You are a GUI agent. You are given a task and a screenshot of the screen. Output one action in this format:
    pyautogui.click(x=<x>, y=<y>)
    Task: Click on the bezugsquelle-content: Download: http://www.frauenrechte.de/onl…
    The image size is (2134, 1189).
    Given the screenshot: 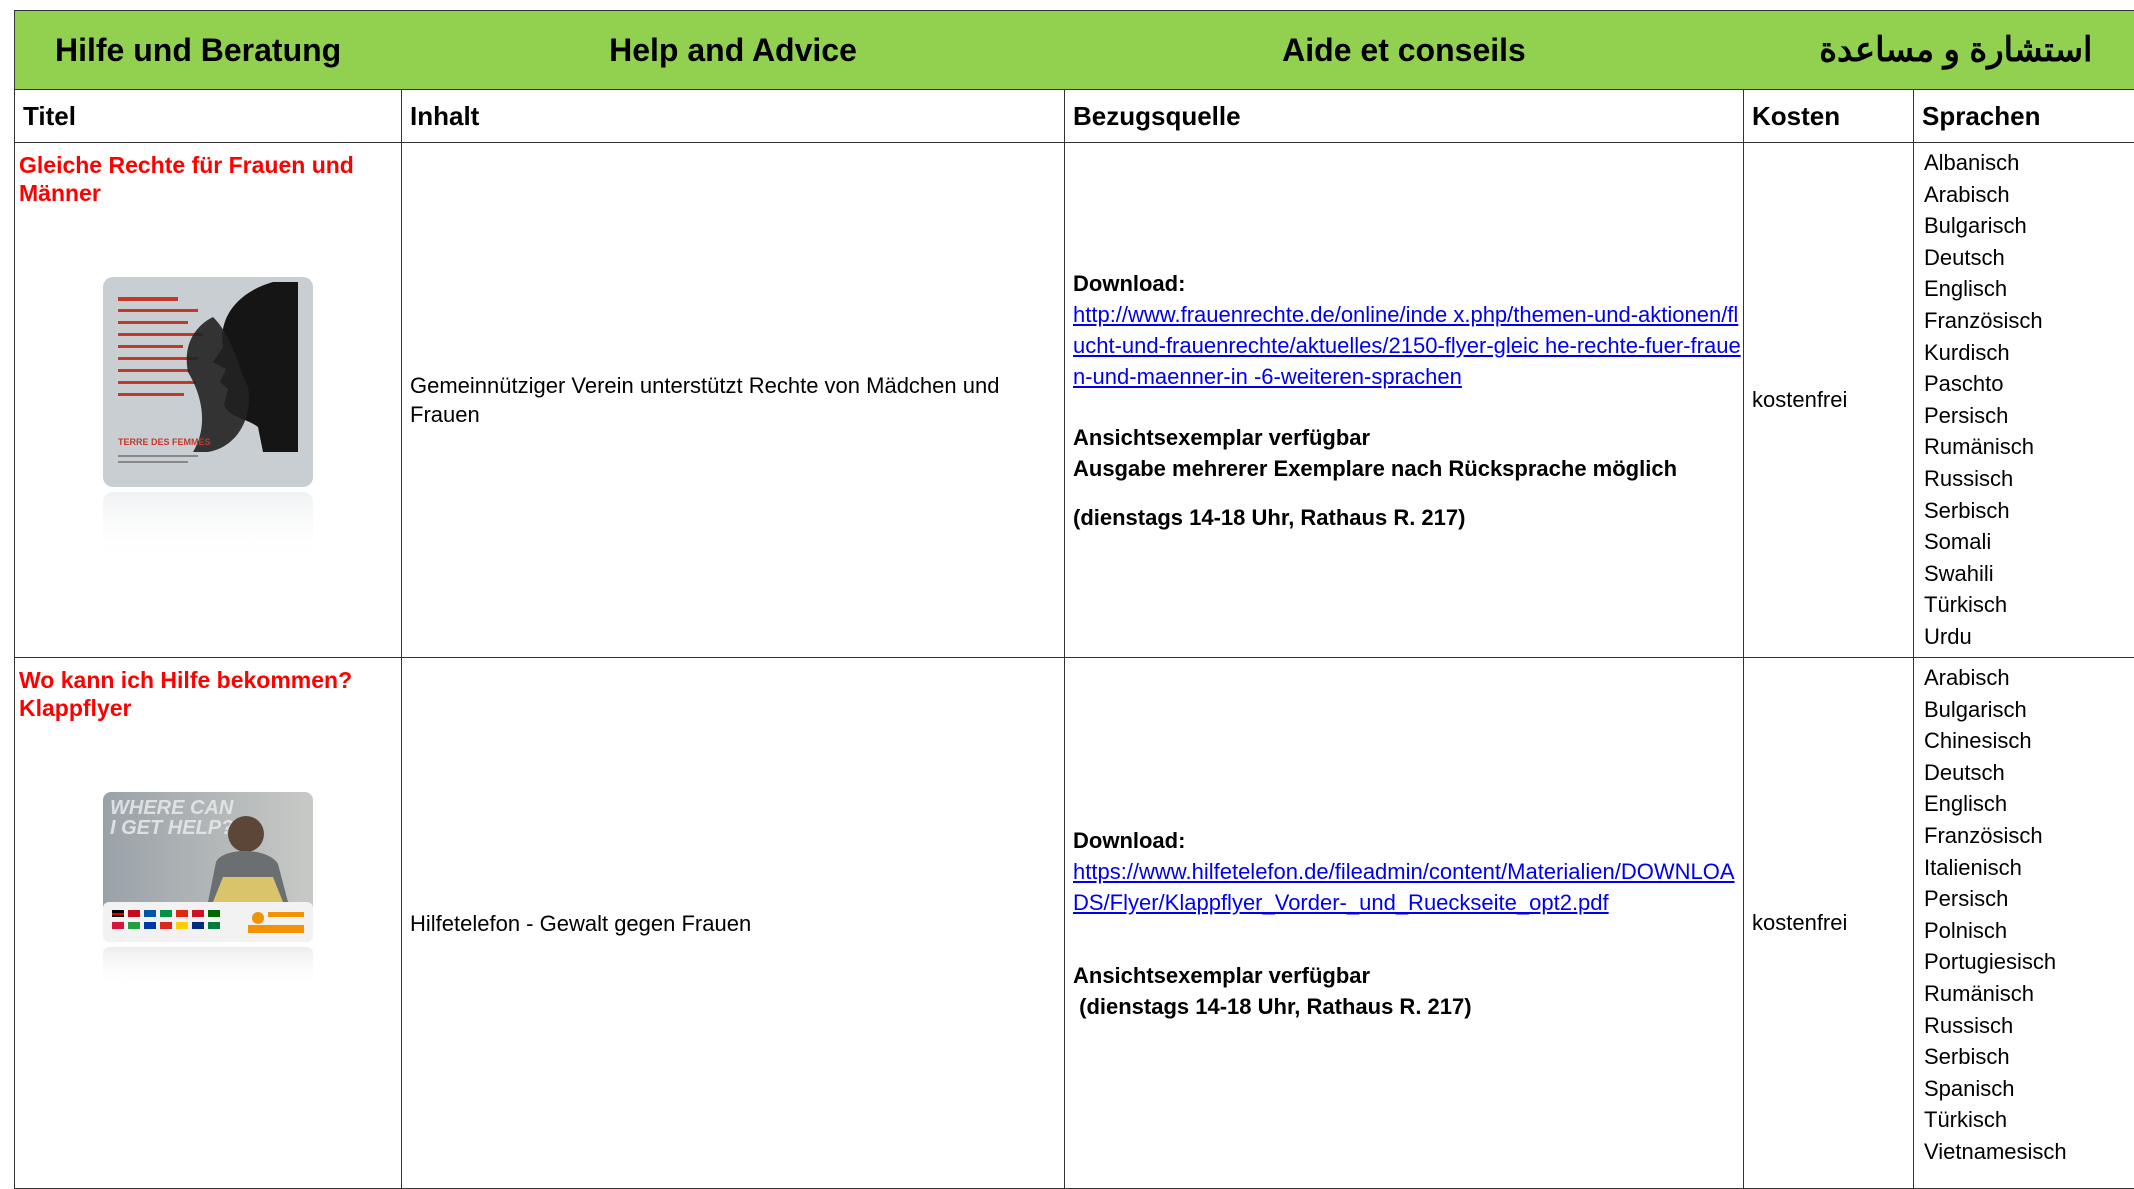 What is the action you would take?
    pyautogui.click(x=1404, y=400)
    